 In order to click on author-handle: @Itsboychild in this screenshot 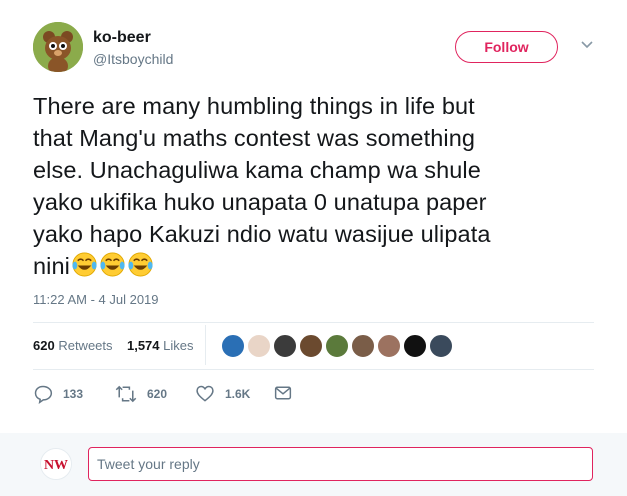, I will do `click(133, 59)`.